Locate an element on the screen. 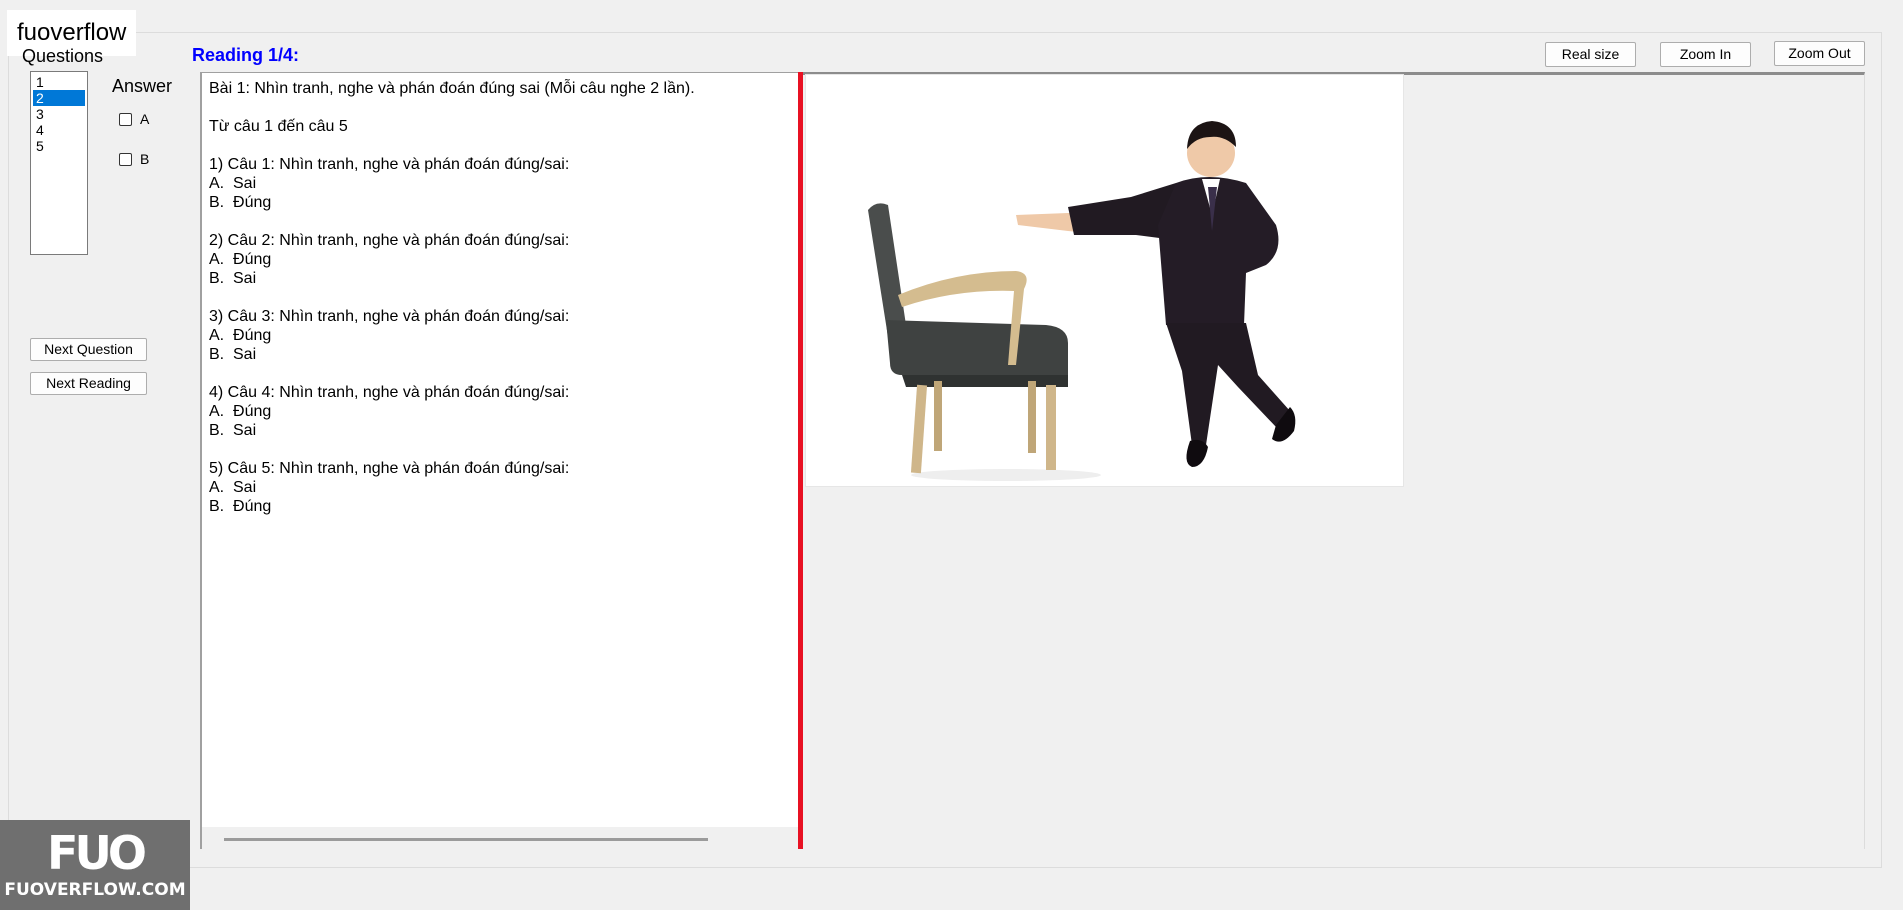  watermark-logo: FUO is located at coordinates (97, 853).